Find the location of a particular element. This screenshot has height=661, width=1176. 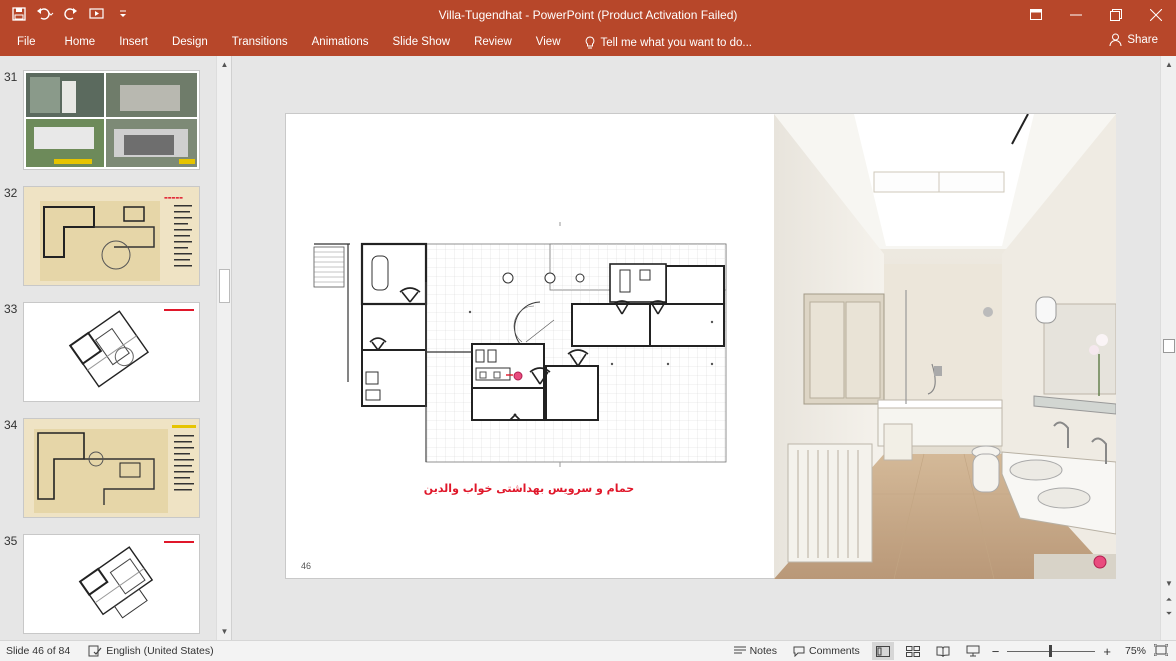

tab-design: Design is located at coordinates (190, 42).